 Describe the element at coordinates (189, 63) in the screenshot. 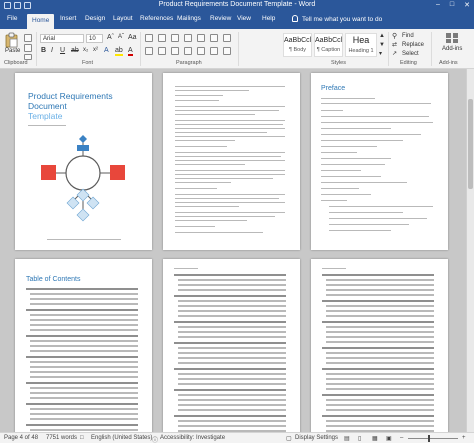

I see `paragraph-group-label: Paragraph` at that location.